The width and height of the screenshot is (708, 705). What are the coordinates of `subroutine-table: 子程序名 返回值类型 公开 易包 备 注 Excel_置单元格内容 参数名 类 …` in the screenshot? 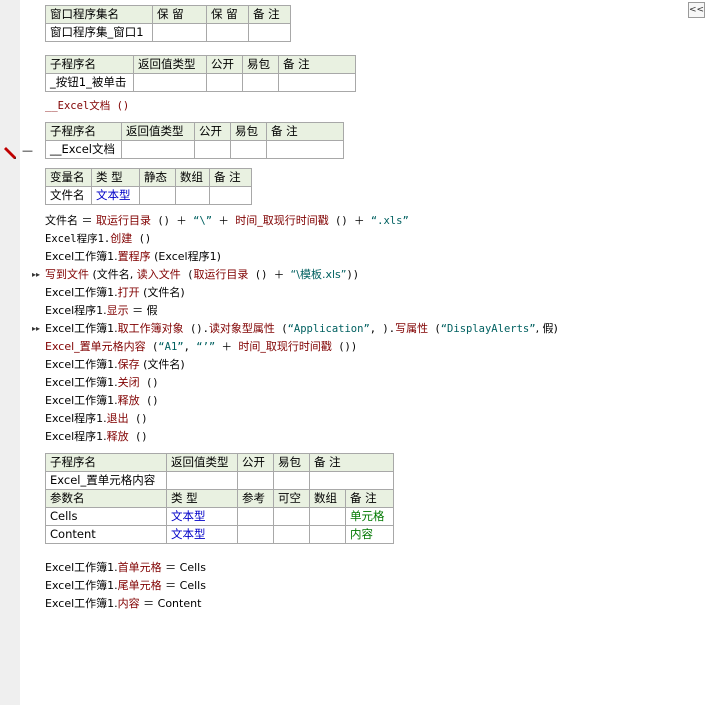 It's located at (219, 498).